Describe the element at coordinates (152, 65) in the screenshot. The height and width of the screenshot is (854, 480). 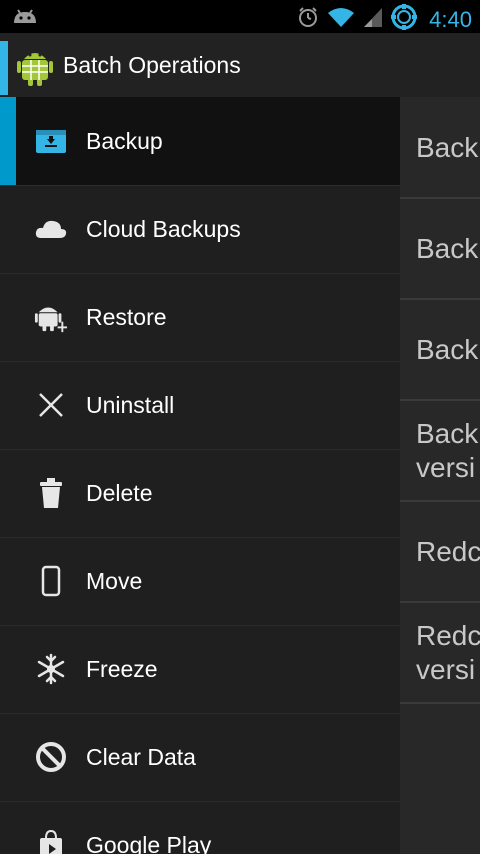
I see `page-title: Batch Operations` at that location.